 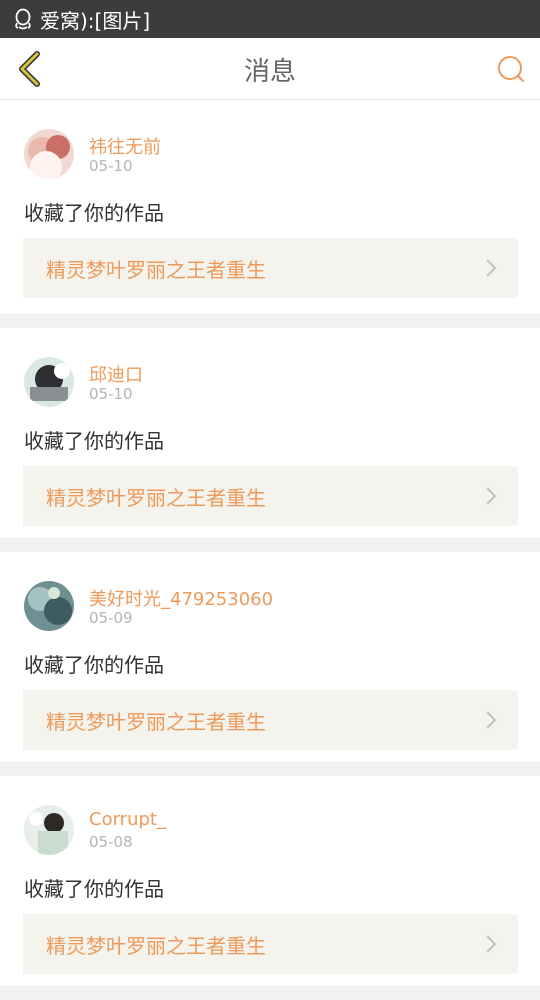 What do you see at coordinates (269, 71) in the screenshot?
I see `page-title: 消息` at bounding box center [269, 71].